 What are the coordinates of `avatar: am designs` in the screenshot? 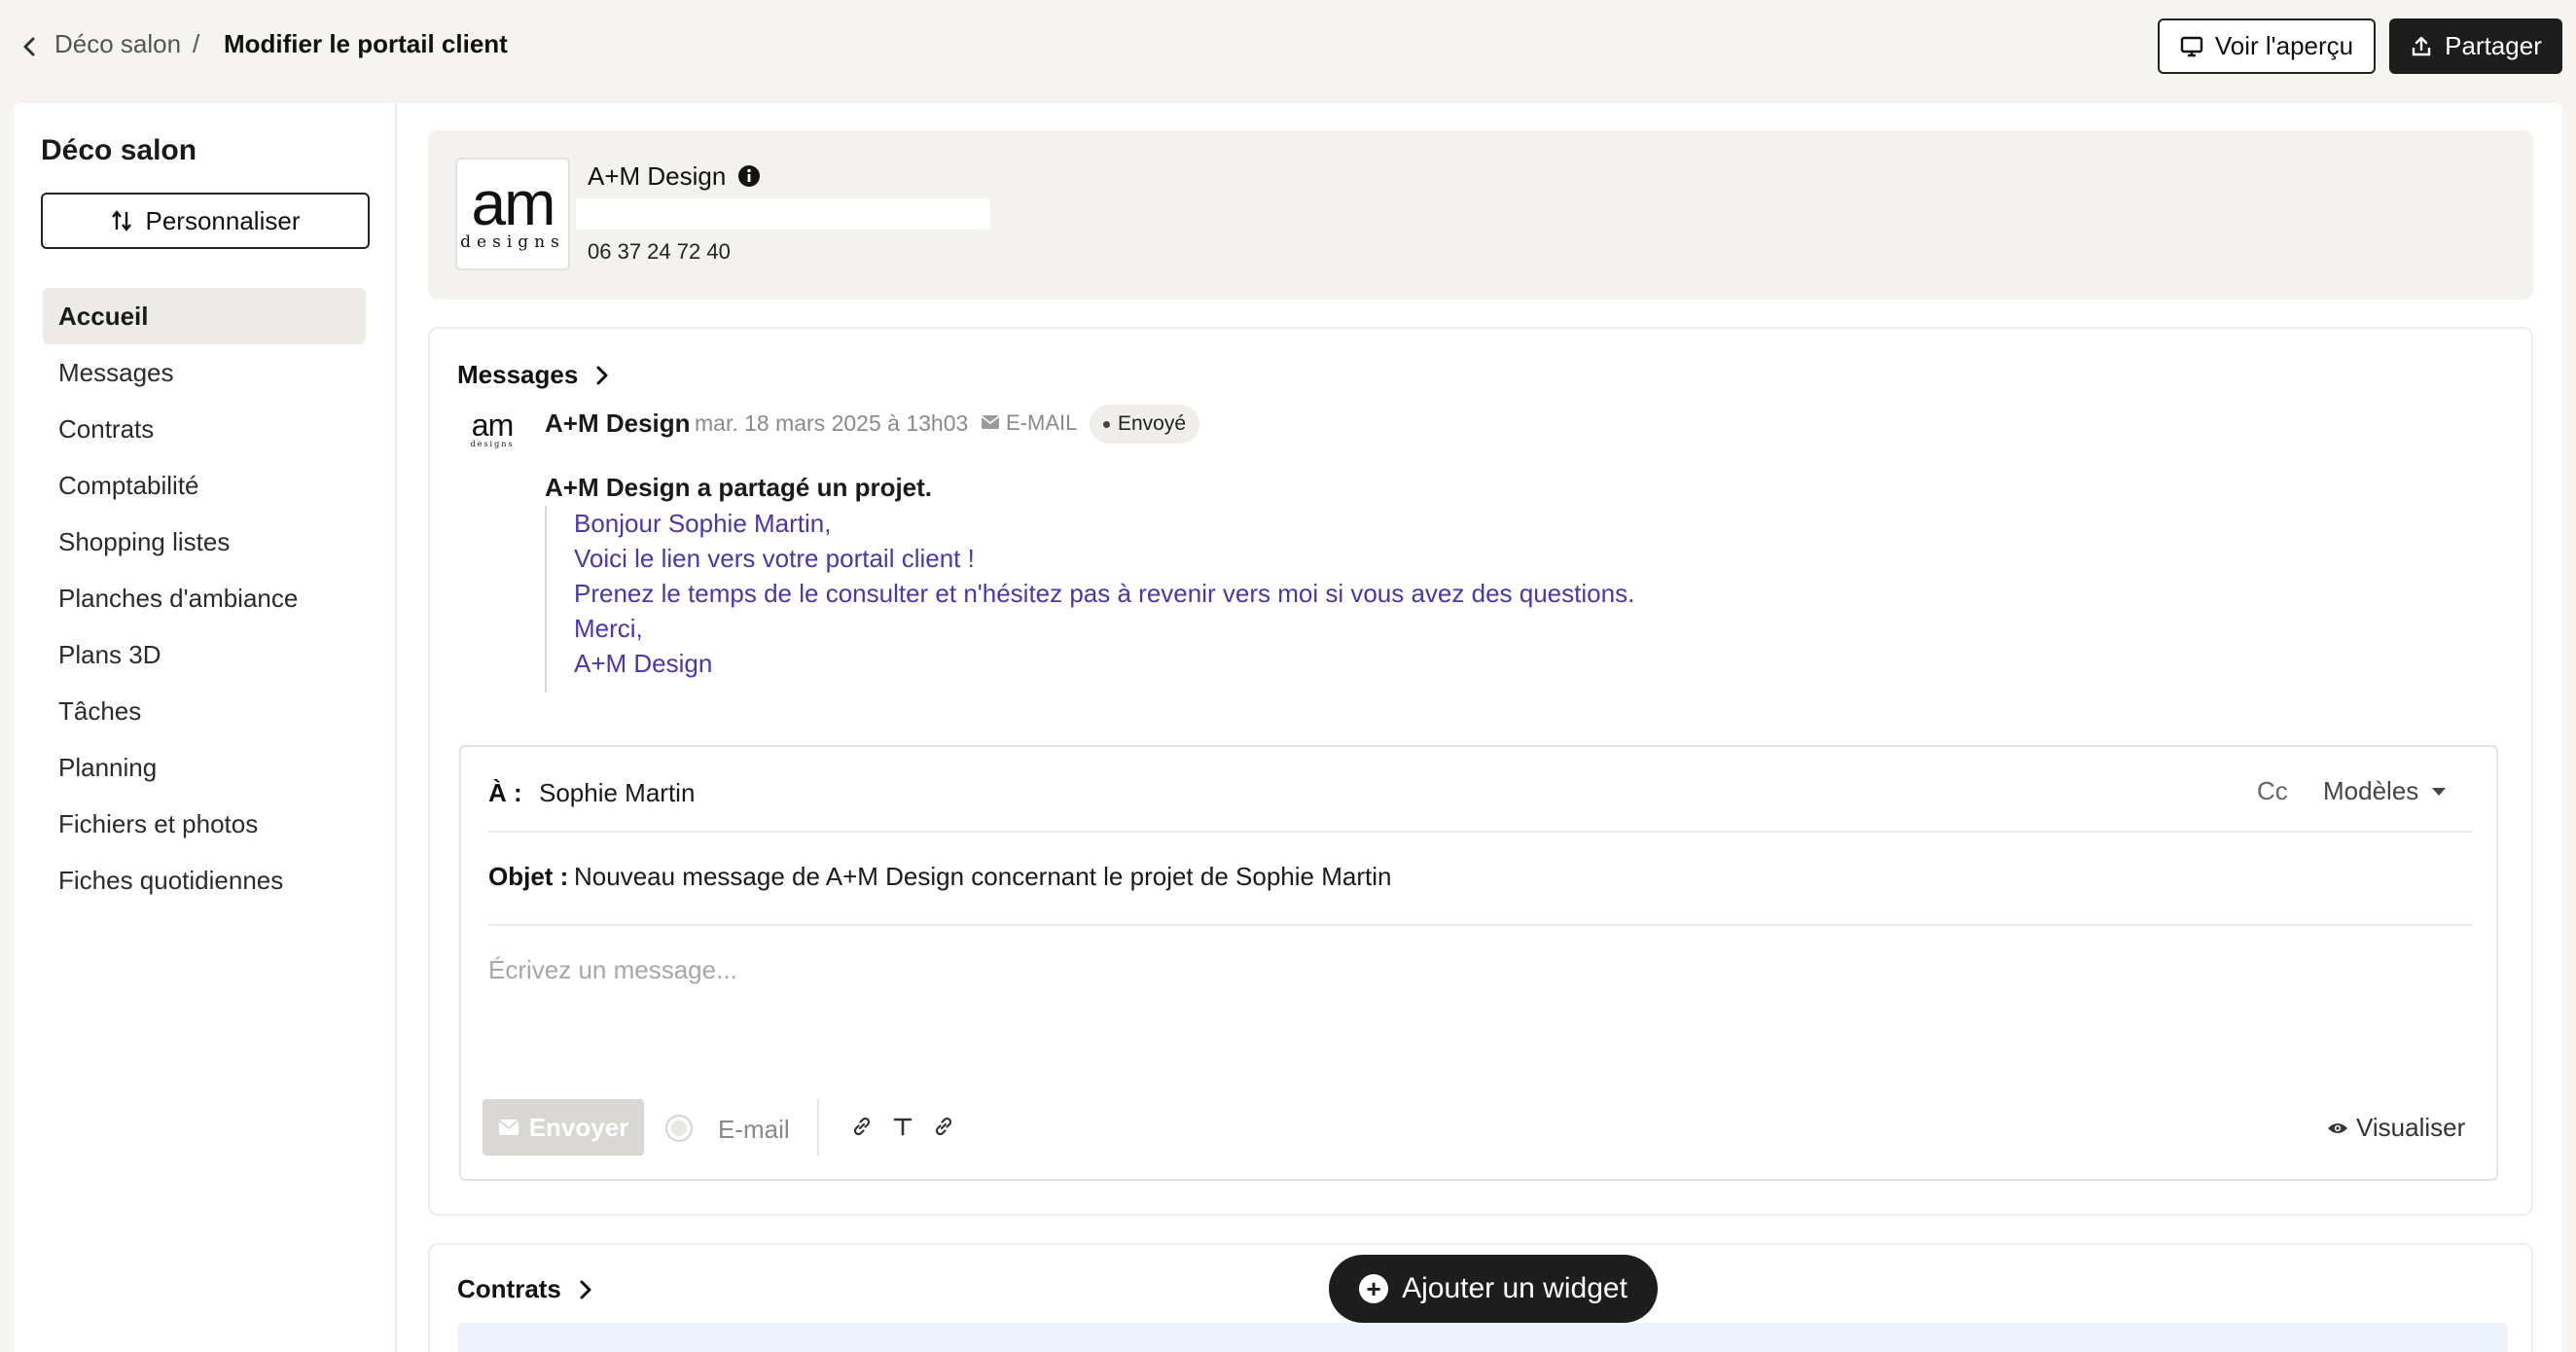 It's located at (492, 430).